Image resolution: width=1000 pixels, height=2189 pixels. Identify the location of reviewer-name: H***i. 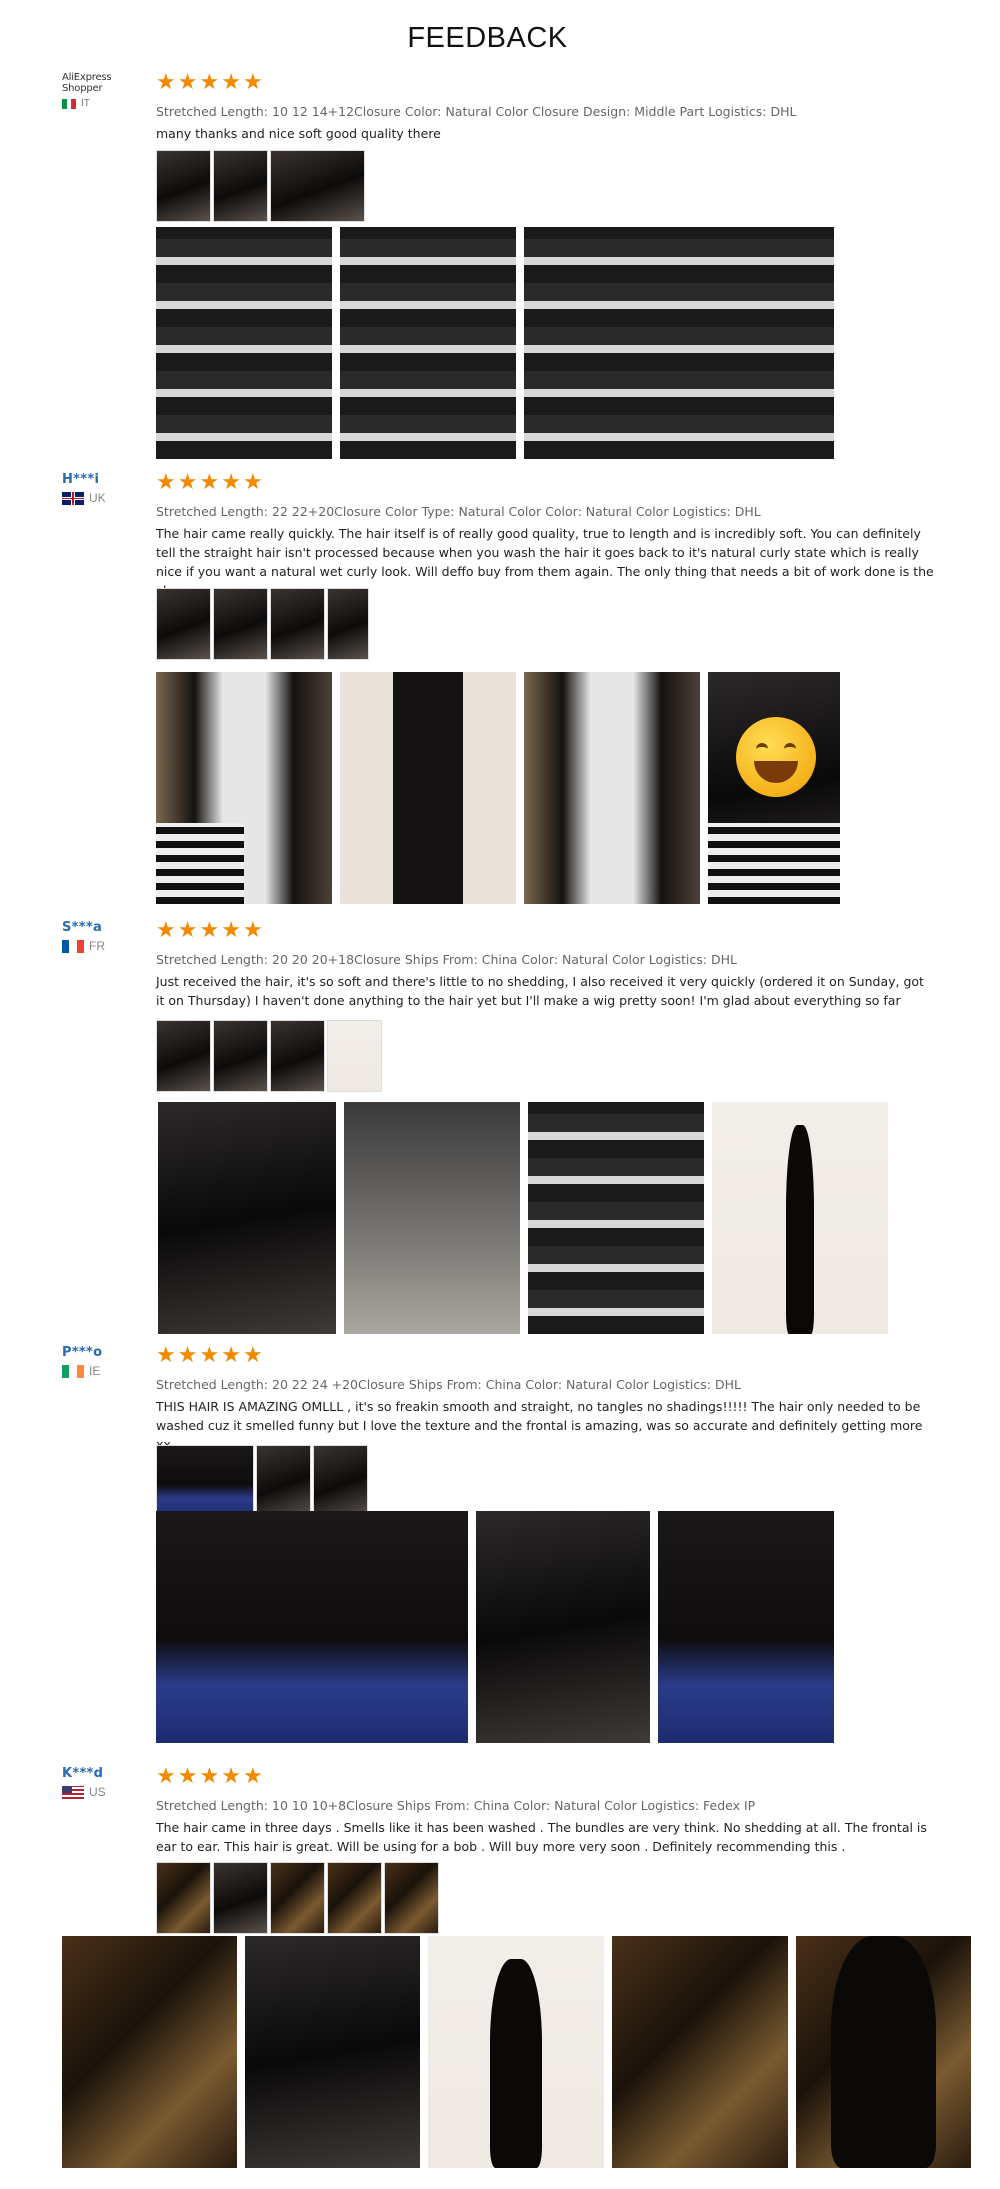
(81, 479).